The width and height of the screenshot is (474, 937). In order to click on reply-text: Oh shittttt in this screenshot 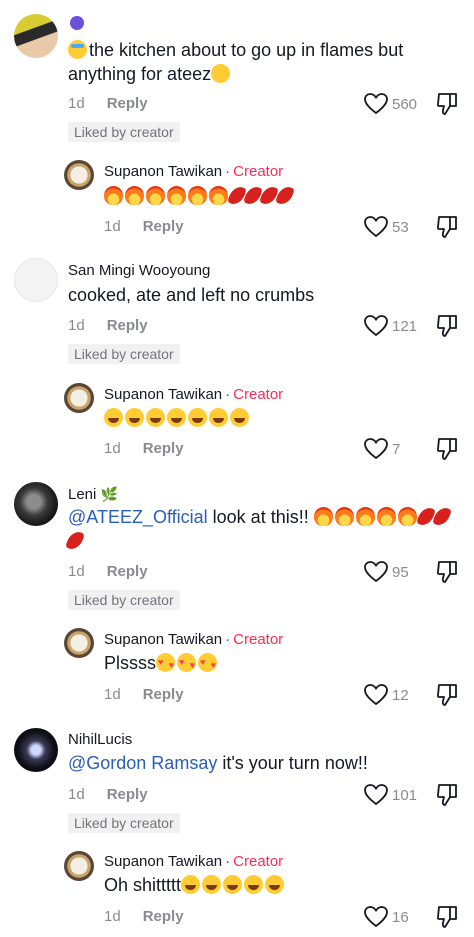, I will do `click(195, 885)`.